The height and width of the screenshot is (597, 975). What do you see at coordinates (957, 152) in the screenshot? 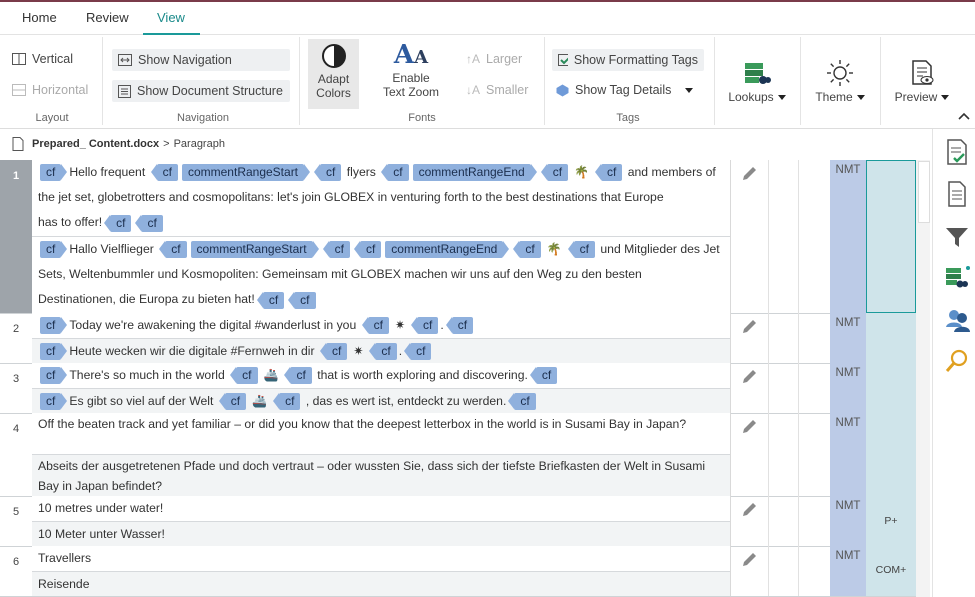
I see `review-checklist-icon` at bounding box center [957, 152].